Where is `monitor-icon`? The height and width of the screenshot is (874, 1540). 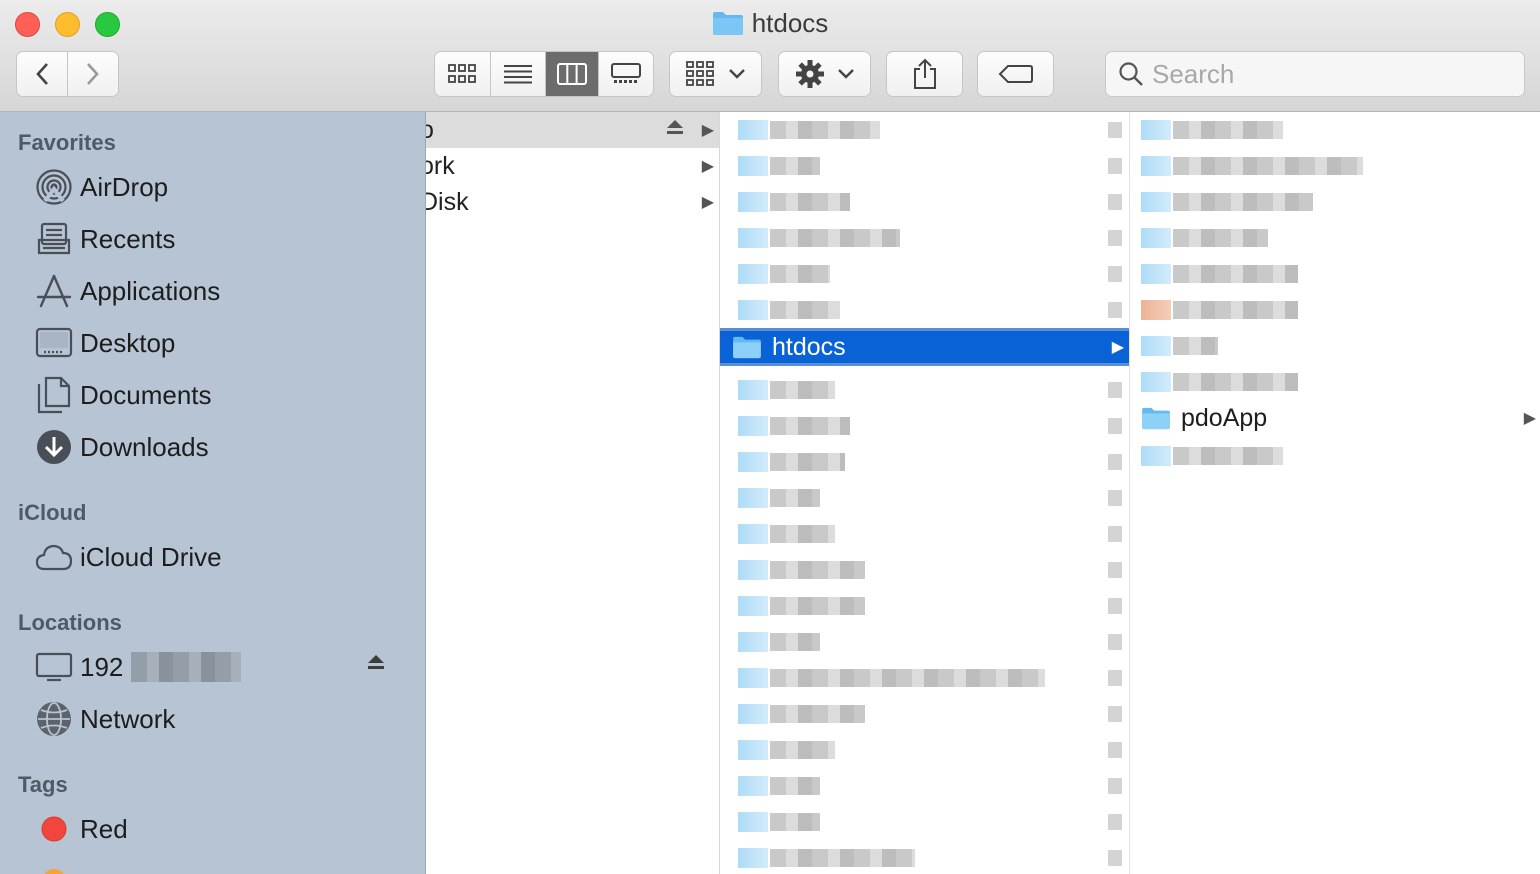 monitor-icon is located at coordinates (54, 667).